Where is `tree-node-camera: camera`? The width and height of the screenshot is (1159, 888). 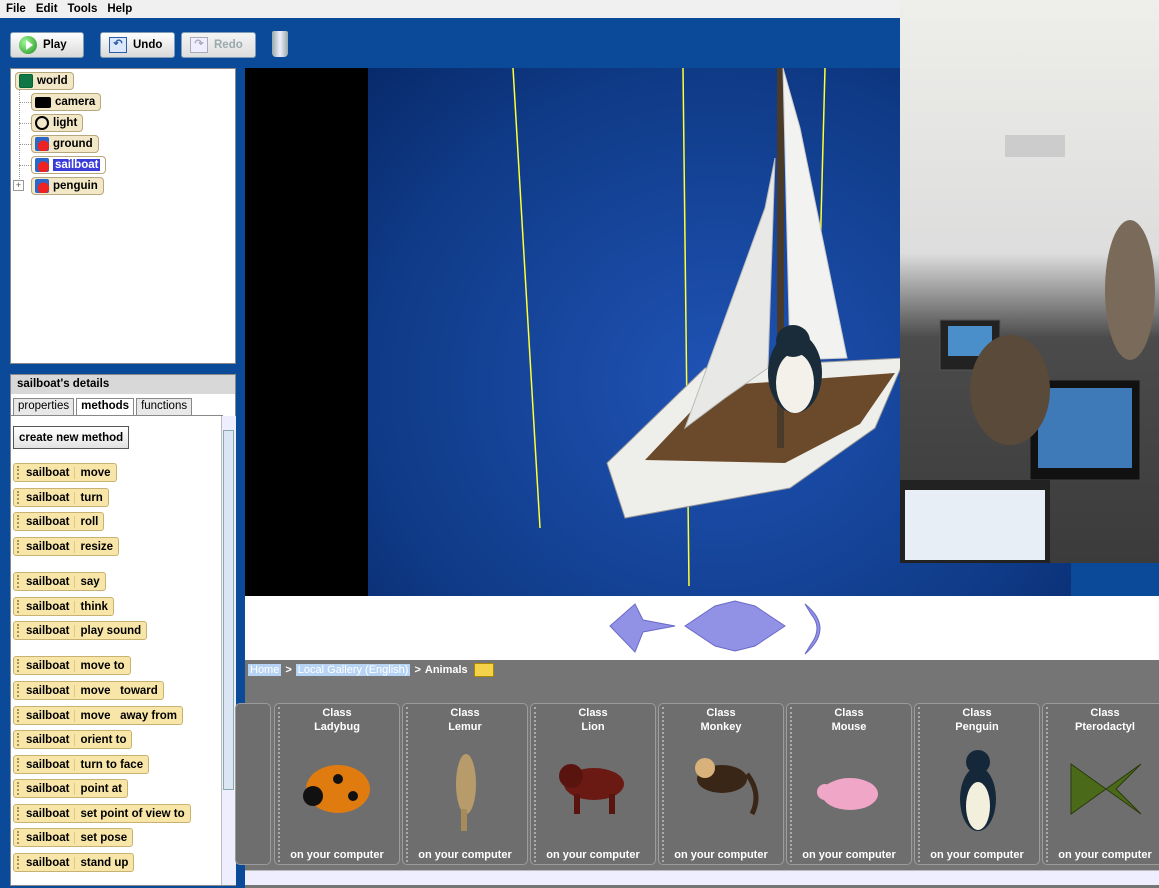
tree-node-camera: camera is located at coordinates (66, 102).